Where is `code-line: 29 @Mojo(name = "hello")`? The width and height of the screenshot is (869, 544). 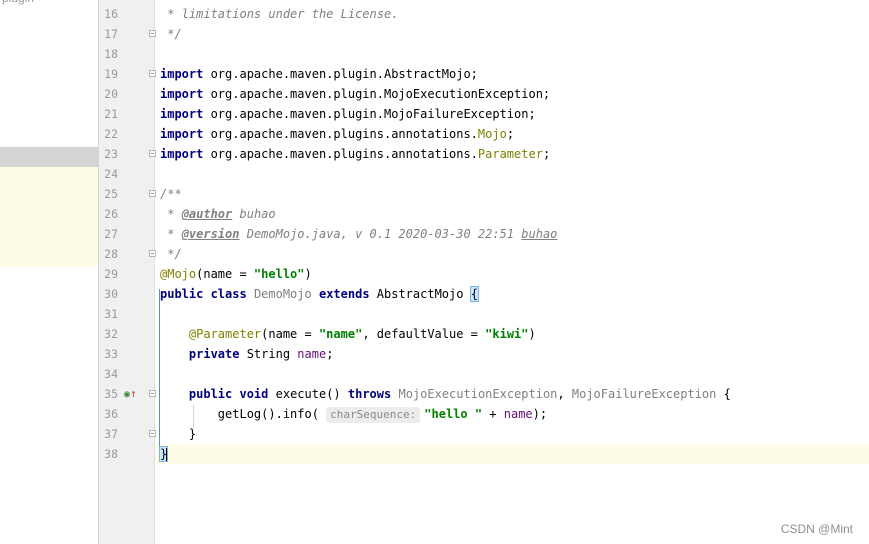 code-line: 29 @Mojo(name = "hello") is located at coordinates (484, 274).